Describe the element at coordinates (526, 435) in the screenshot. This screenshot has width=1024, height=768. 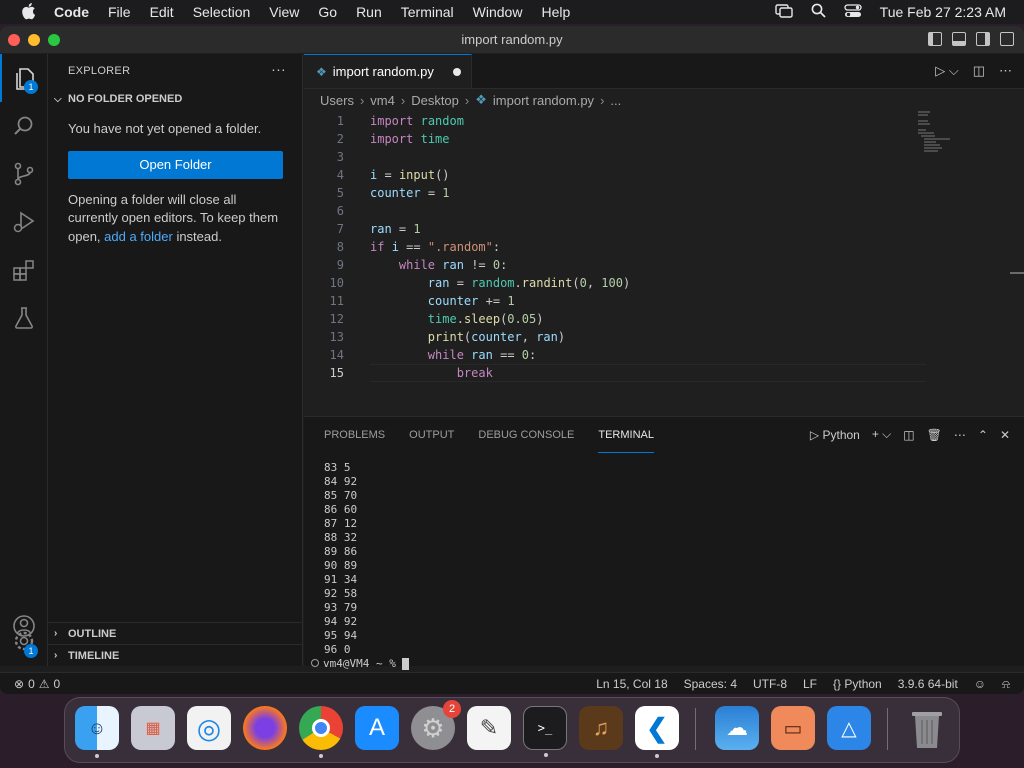
I see `tab-debug-console: DEBUG CONSOLE` at that location.